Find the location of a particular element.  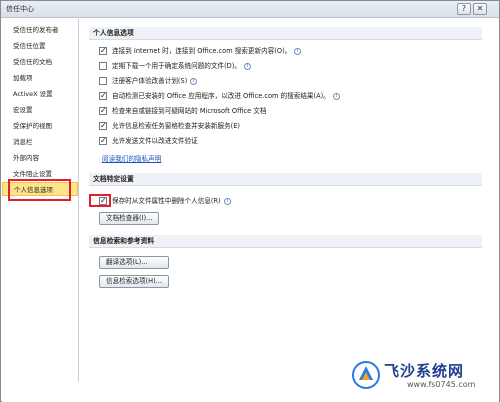

privacy-statement-link: 阅读我们的隐私声明 is located at coordinates (131, 158).